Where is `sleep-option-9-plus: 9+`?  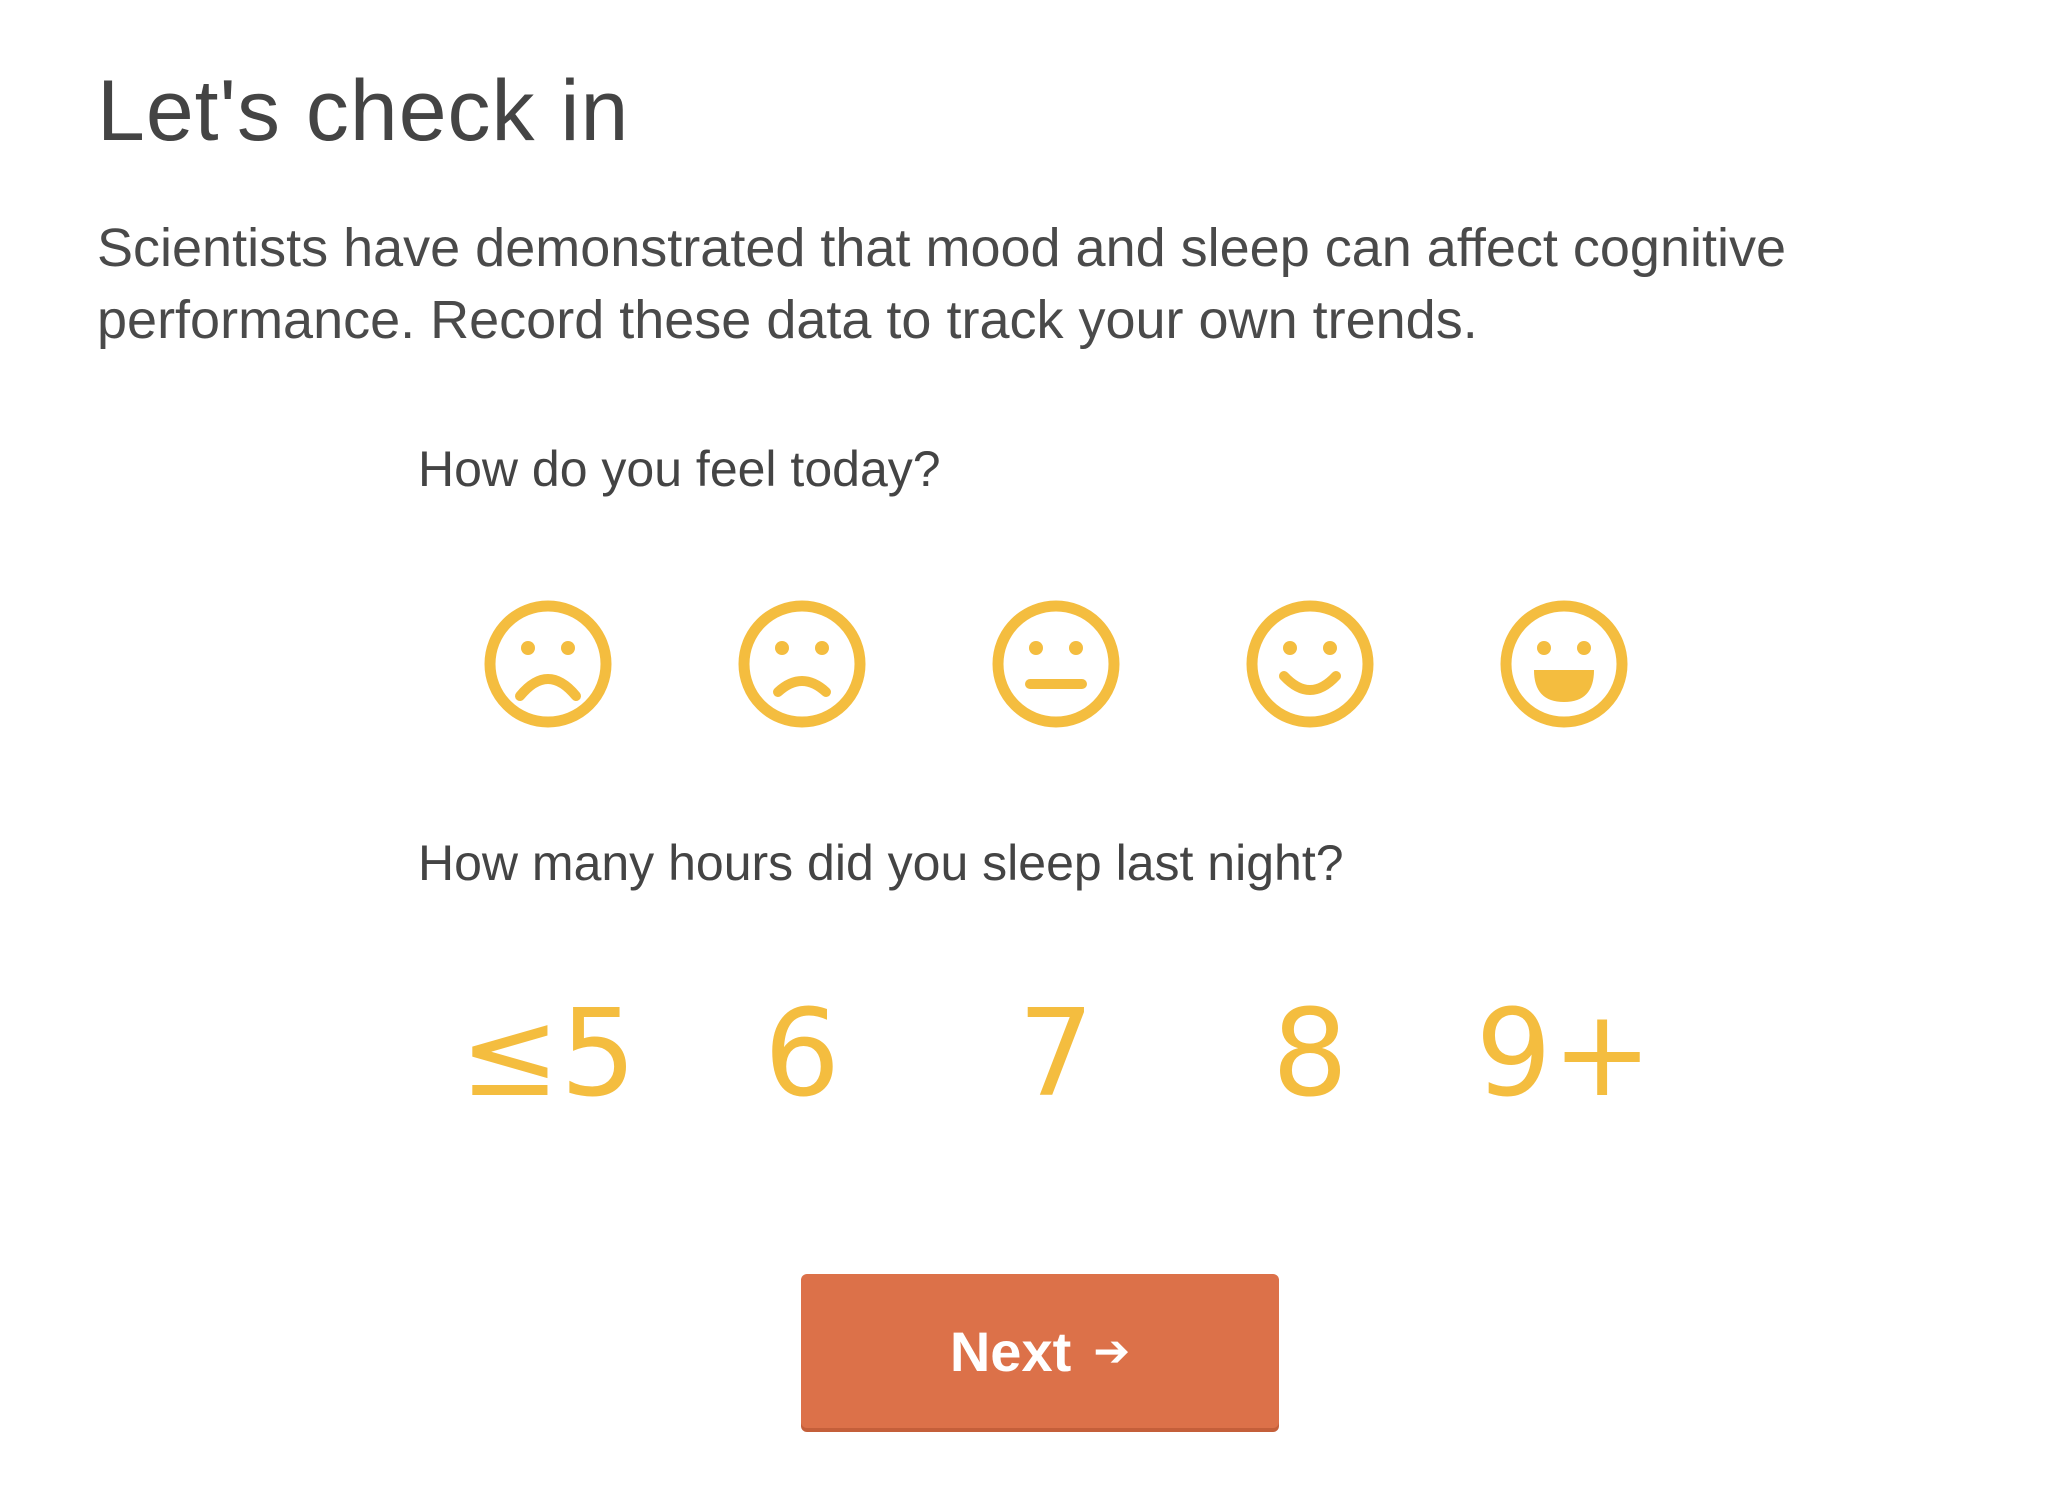
sleep-option-9-plus: 9+ is located at coordinates (1564, 1055).